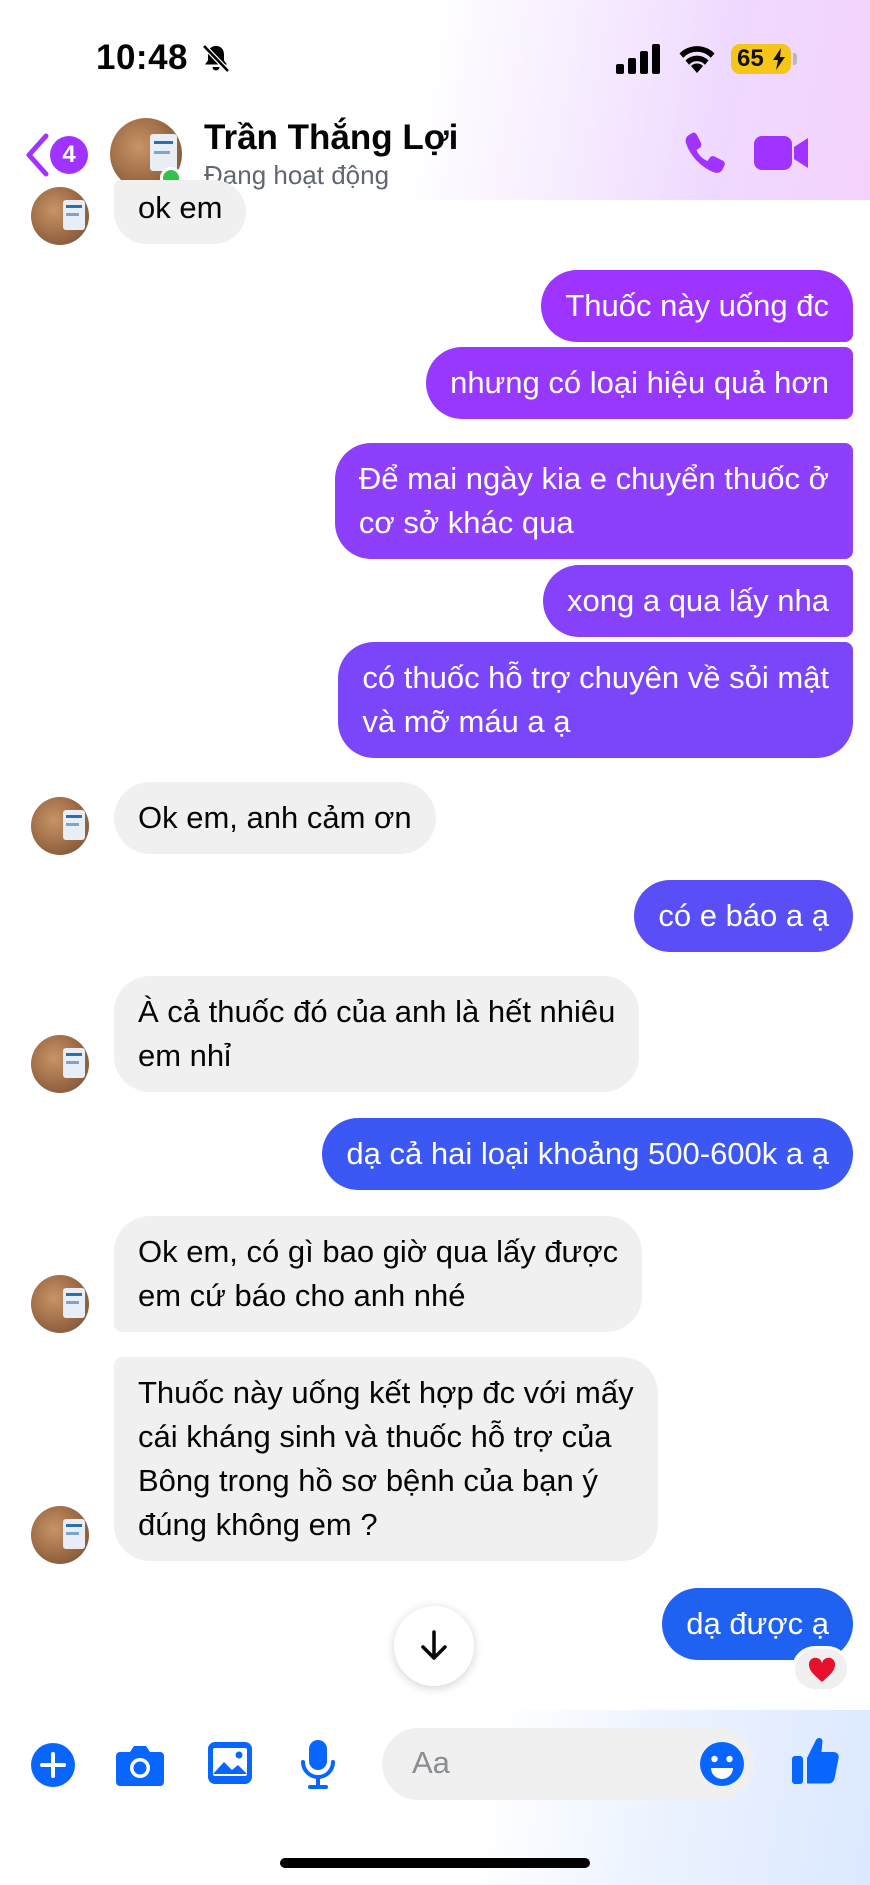 The height and width of the screenshot is (1885, 870). I want to click on gallery-icon, so click(230, 1763).